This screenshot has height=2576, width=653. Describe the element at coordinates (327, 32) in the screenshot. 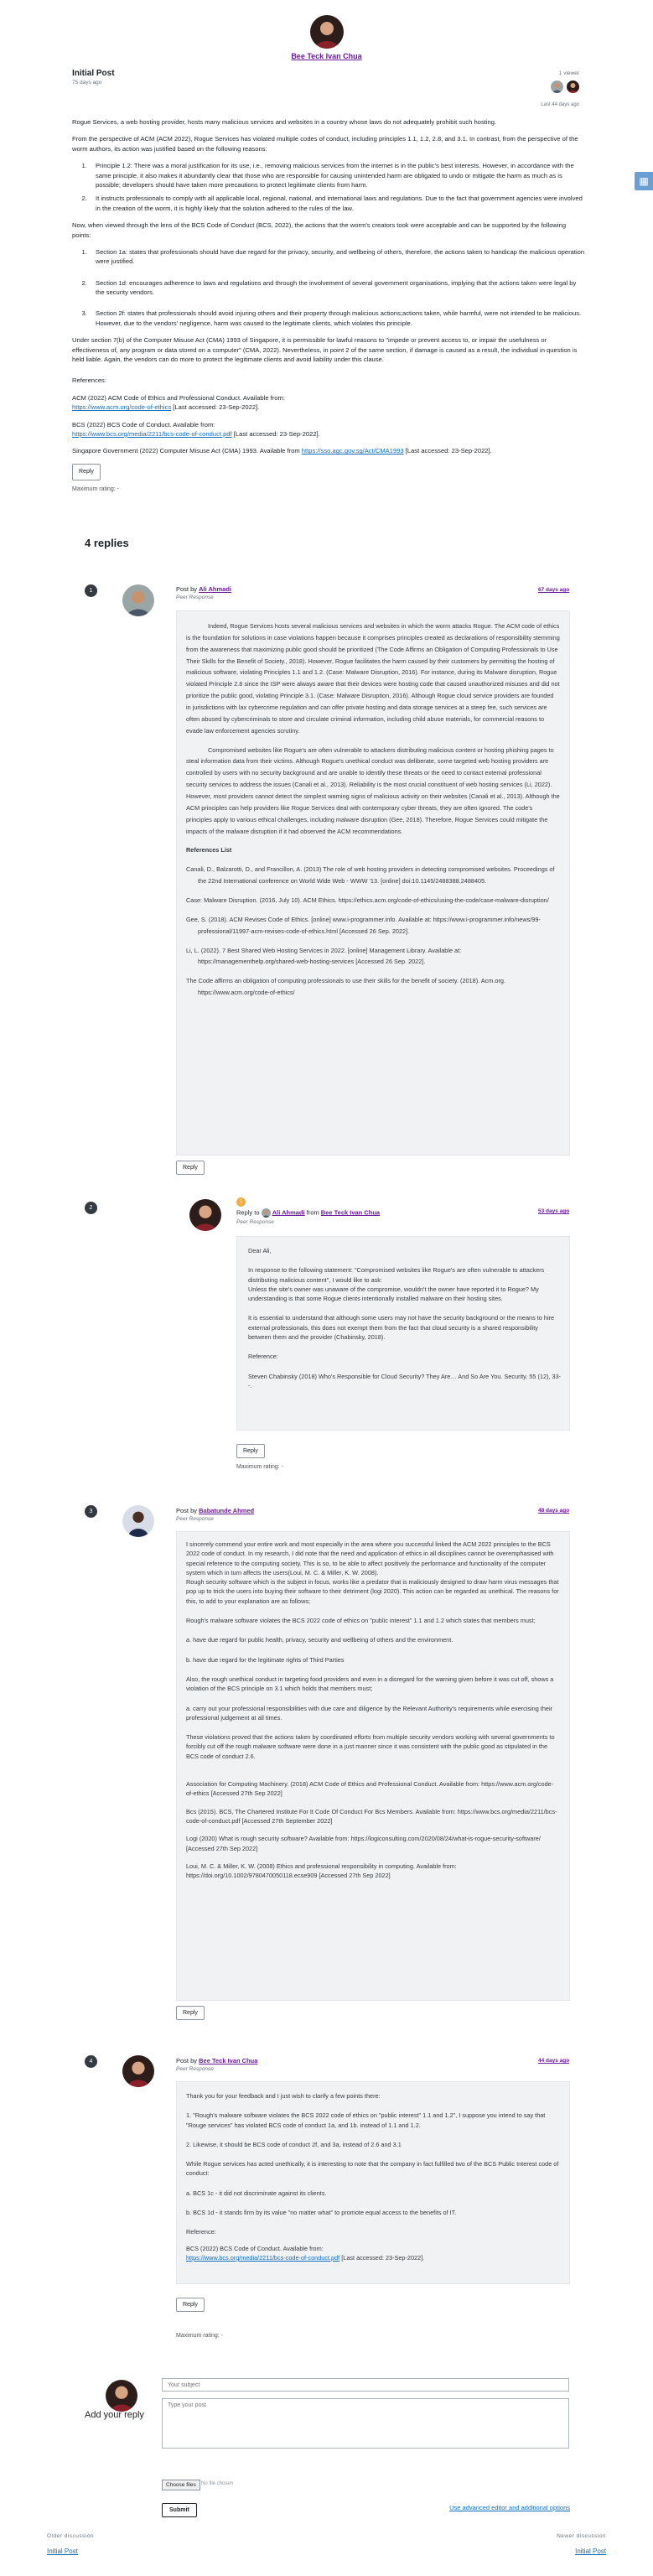

I see `author-avatar` at that location.